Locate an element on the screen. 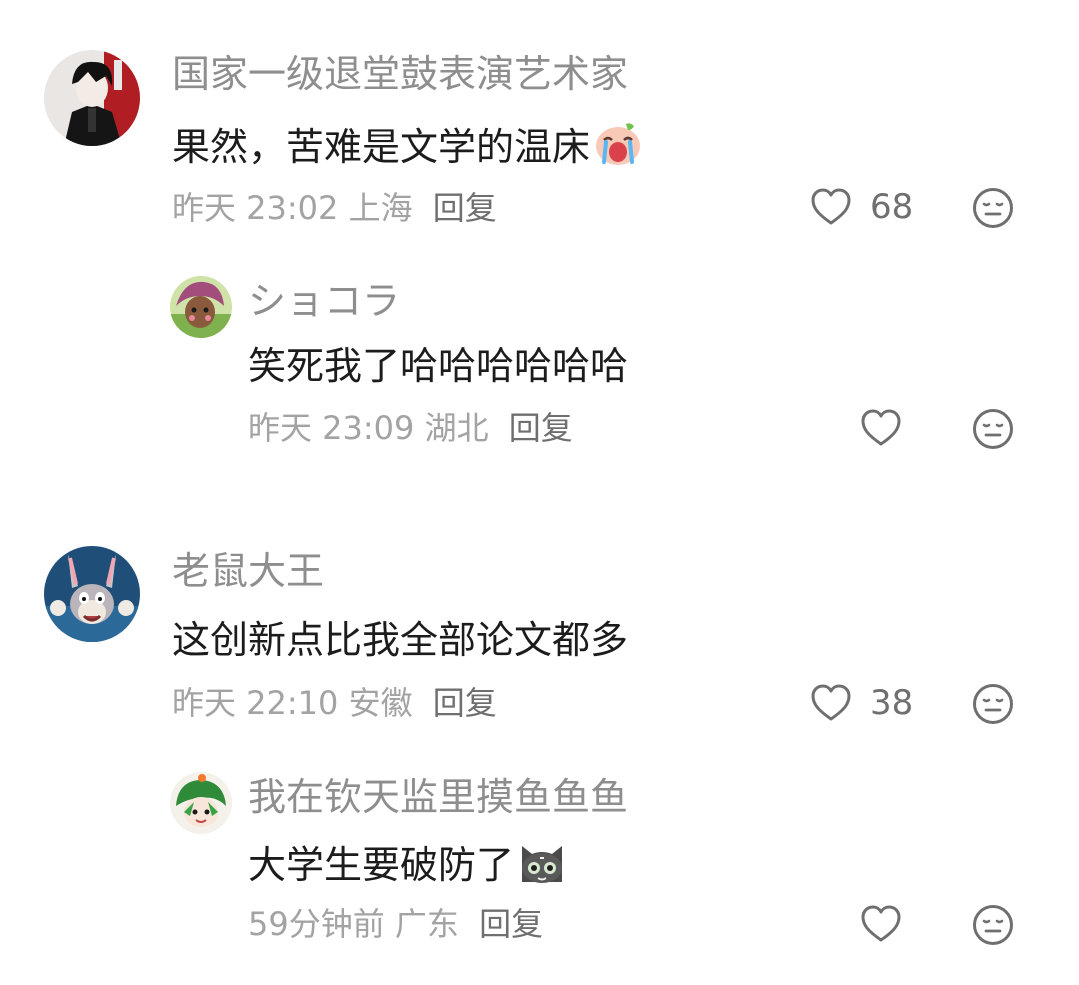 Image resolution: width=1079 pixels, height=985 pixels. comment-meta: 59分钟前 广东 回复 is located at coordinates (395, 924).